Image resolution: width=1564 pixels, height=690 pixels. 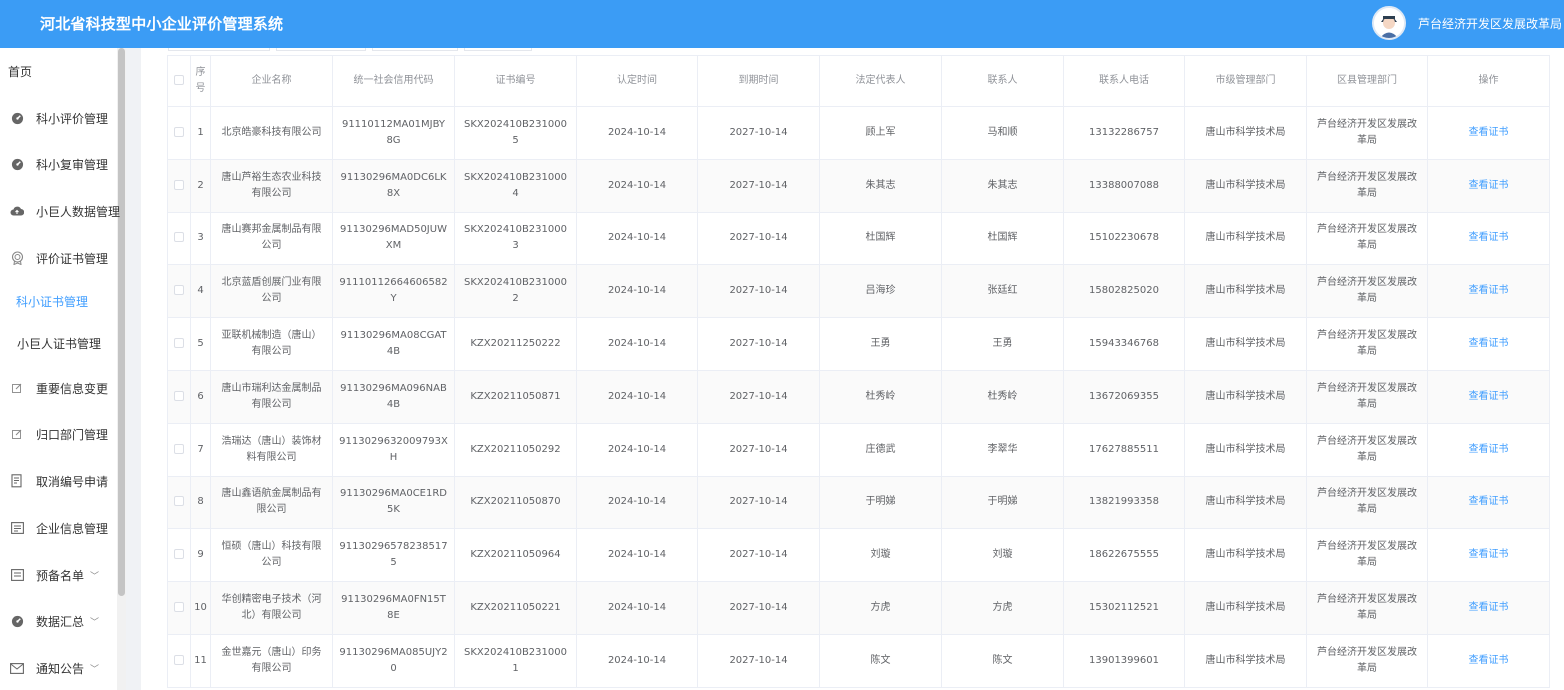 What do you see at coordinates (179, 81) in the screenshot?
I see `select-all-checkbox` at bounding box center [179, 81].